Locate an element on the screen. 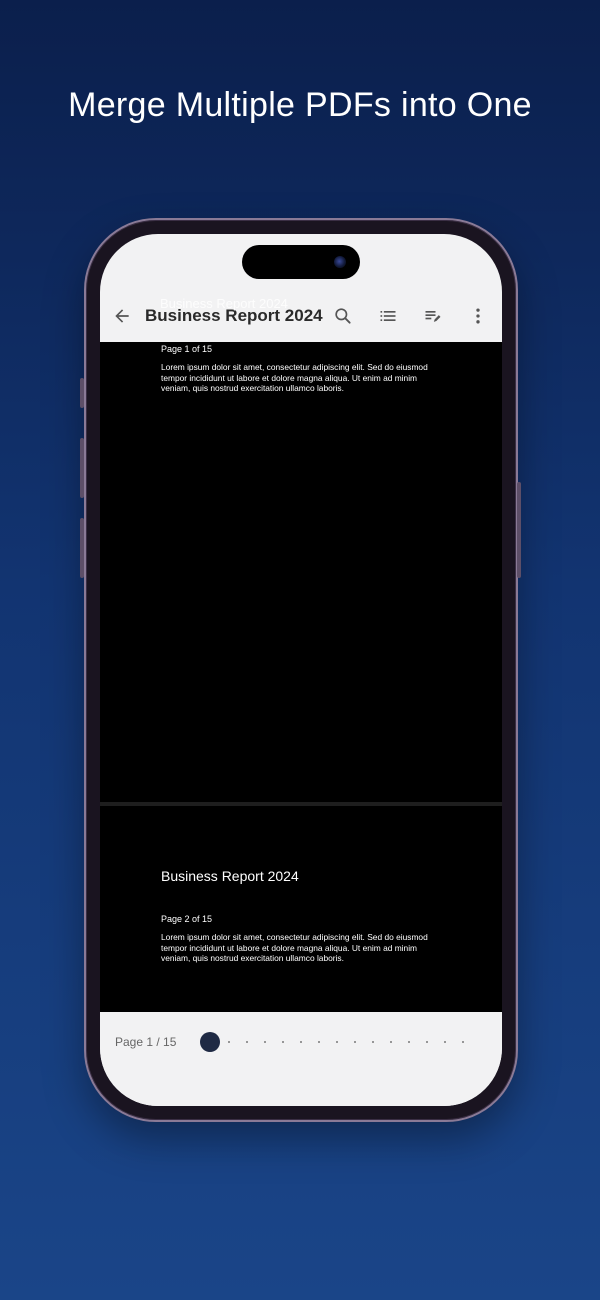 The width and height of the screenshot is (600, 1300). ghost-title: Business Report 2024 is located at coordinates (224, 303).